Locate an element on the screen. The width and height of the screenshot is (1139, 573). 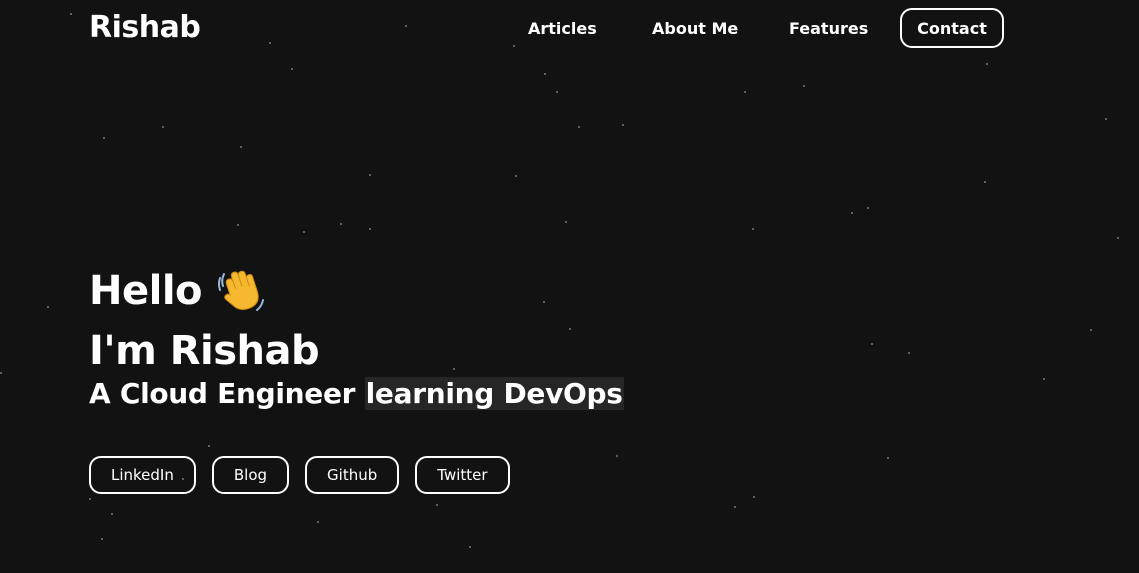
tagline-highlight: learning DevOps is located at coordinates (494, 393).